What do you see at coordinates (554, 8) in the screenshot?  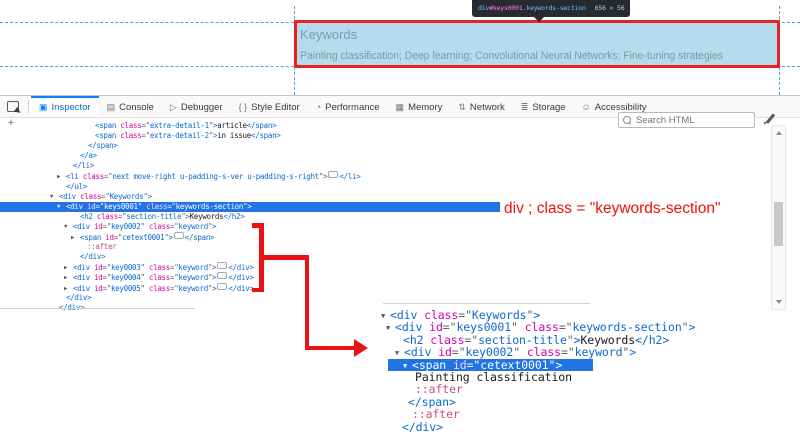 I see `infobar-class: .keywords-section` at bounding box center [554, 8].